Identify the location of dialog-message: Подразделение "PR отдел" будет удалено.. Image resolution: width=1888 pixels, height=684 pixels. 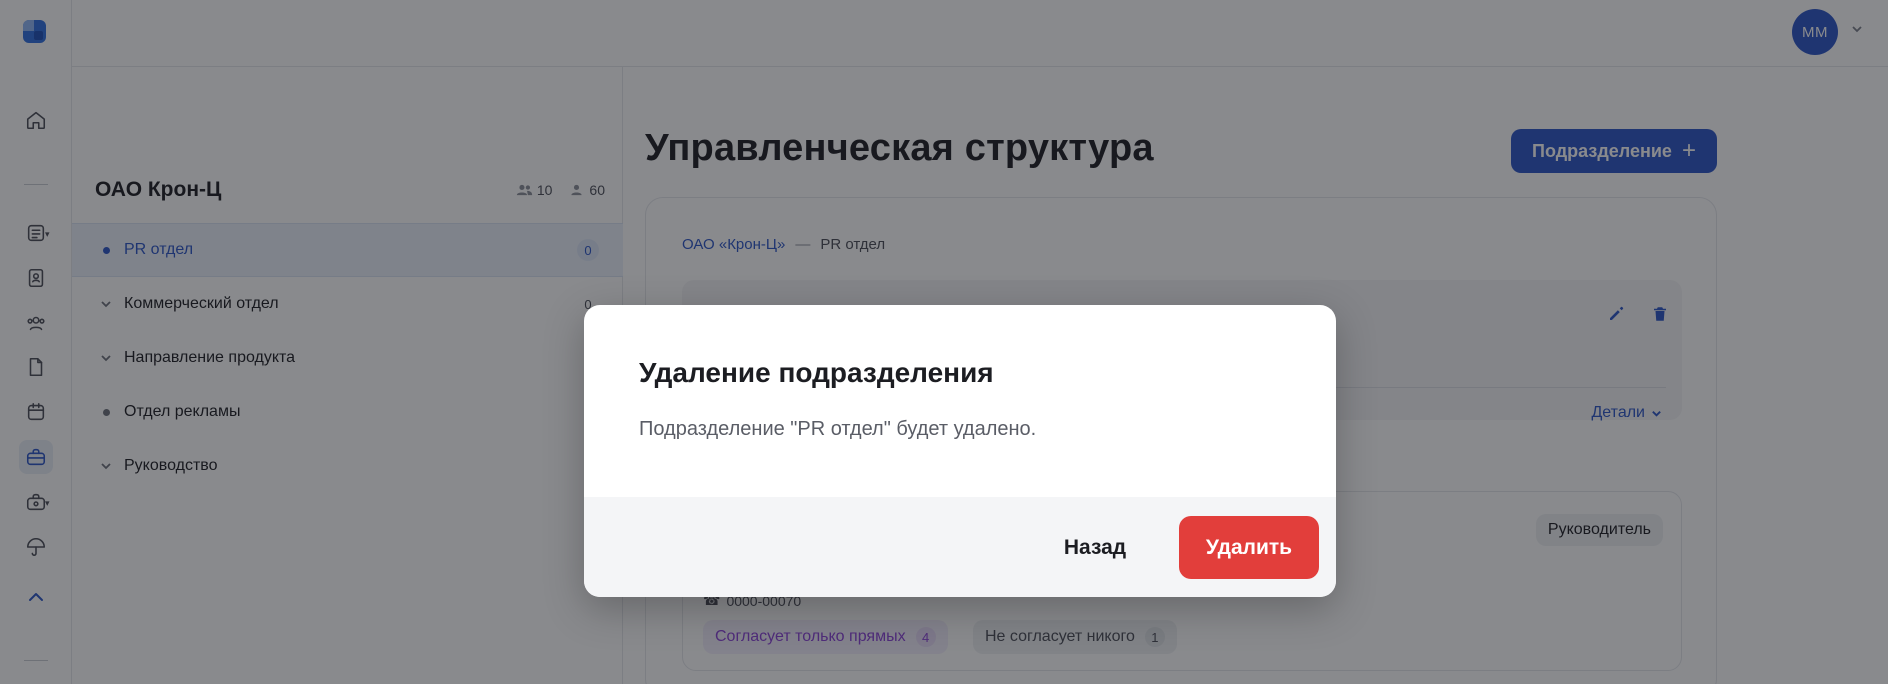
(838, 429).